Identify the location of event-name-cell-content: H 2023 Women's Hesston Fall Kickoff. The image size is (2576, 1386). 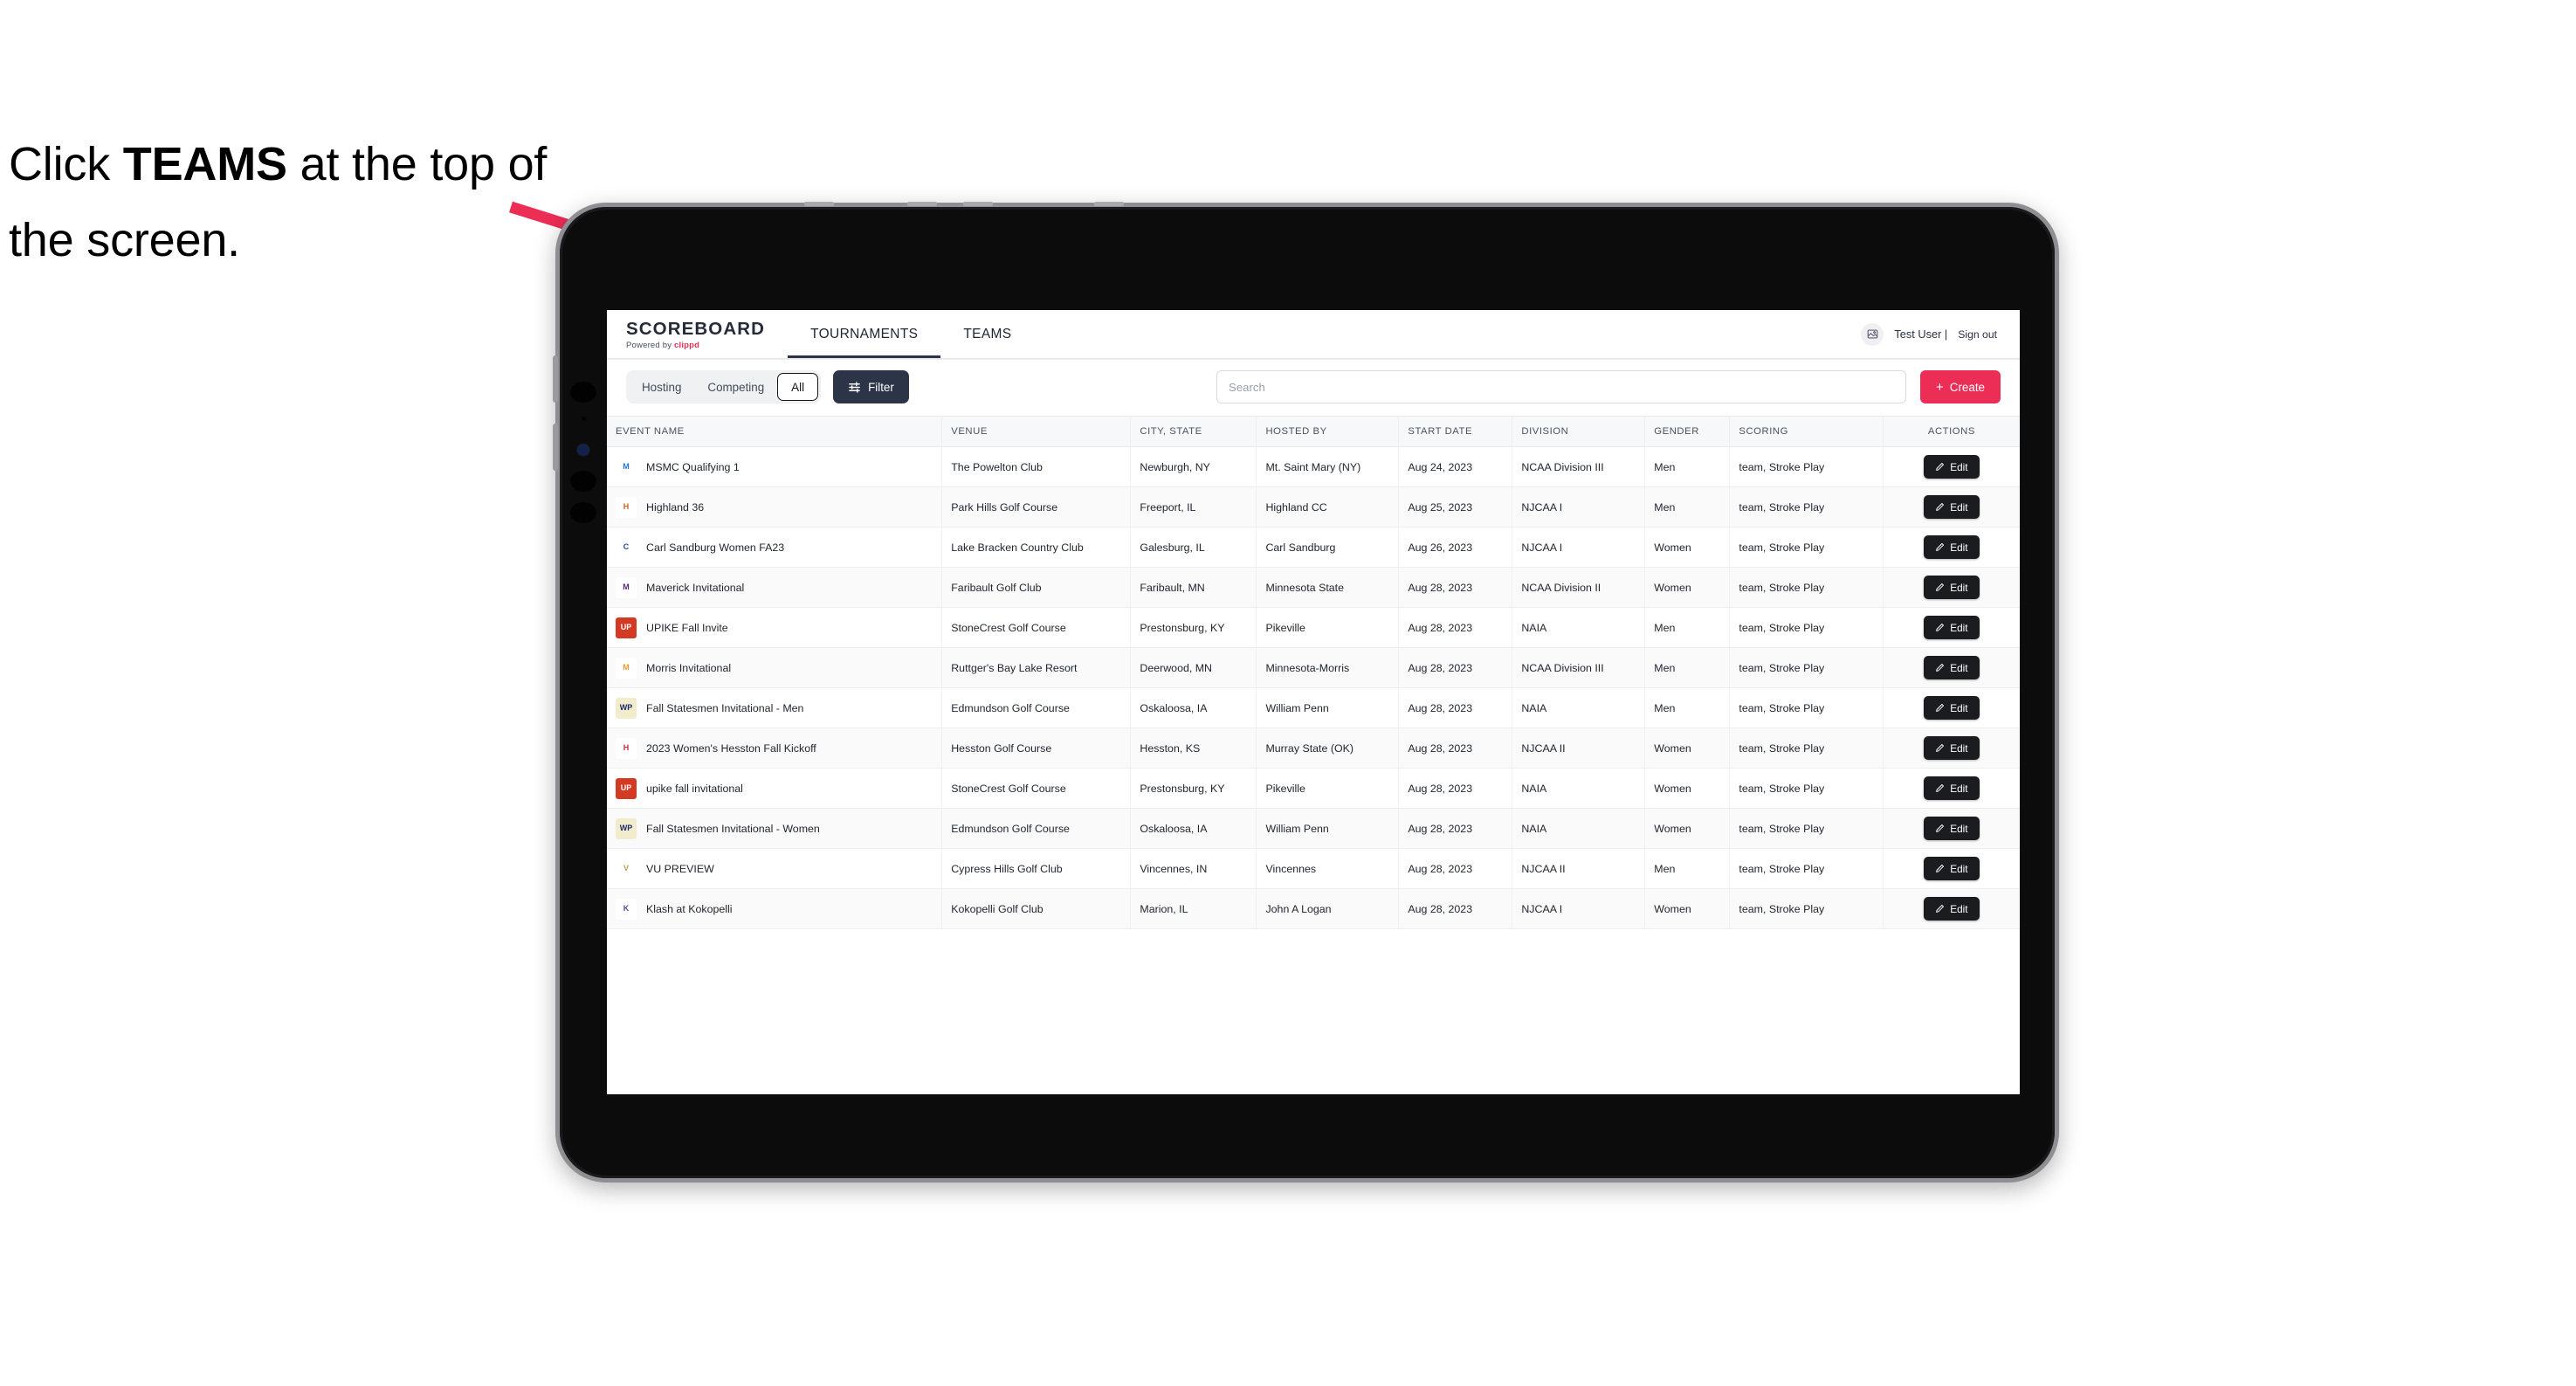
(774, 748).